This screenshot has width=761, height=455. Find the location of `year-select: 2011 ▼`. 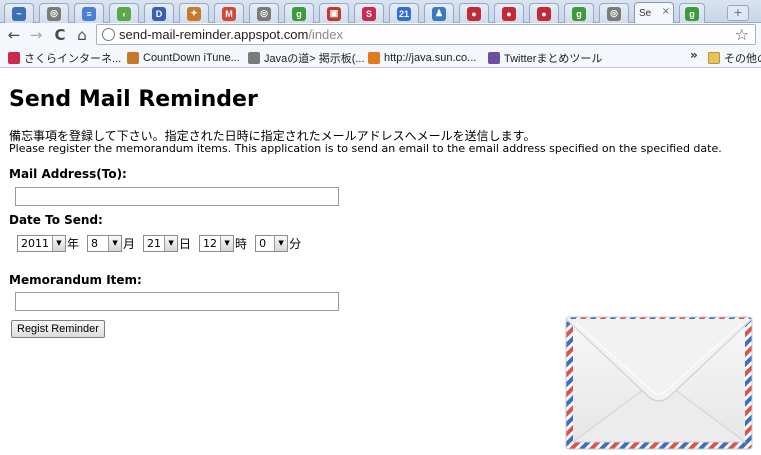

year-select: 2011 ▼ is located at coordinates (41, 243).